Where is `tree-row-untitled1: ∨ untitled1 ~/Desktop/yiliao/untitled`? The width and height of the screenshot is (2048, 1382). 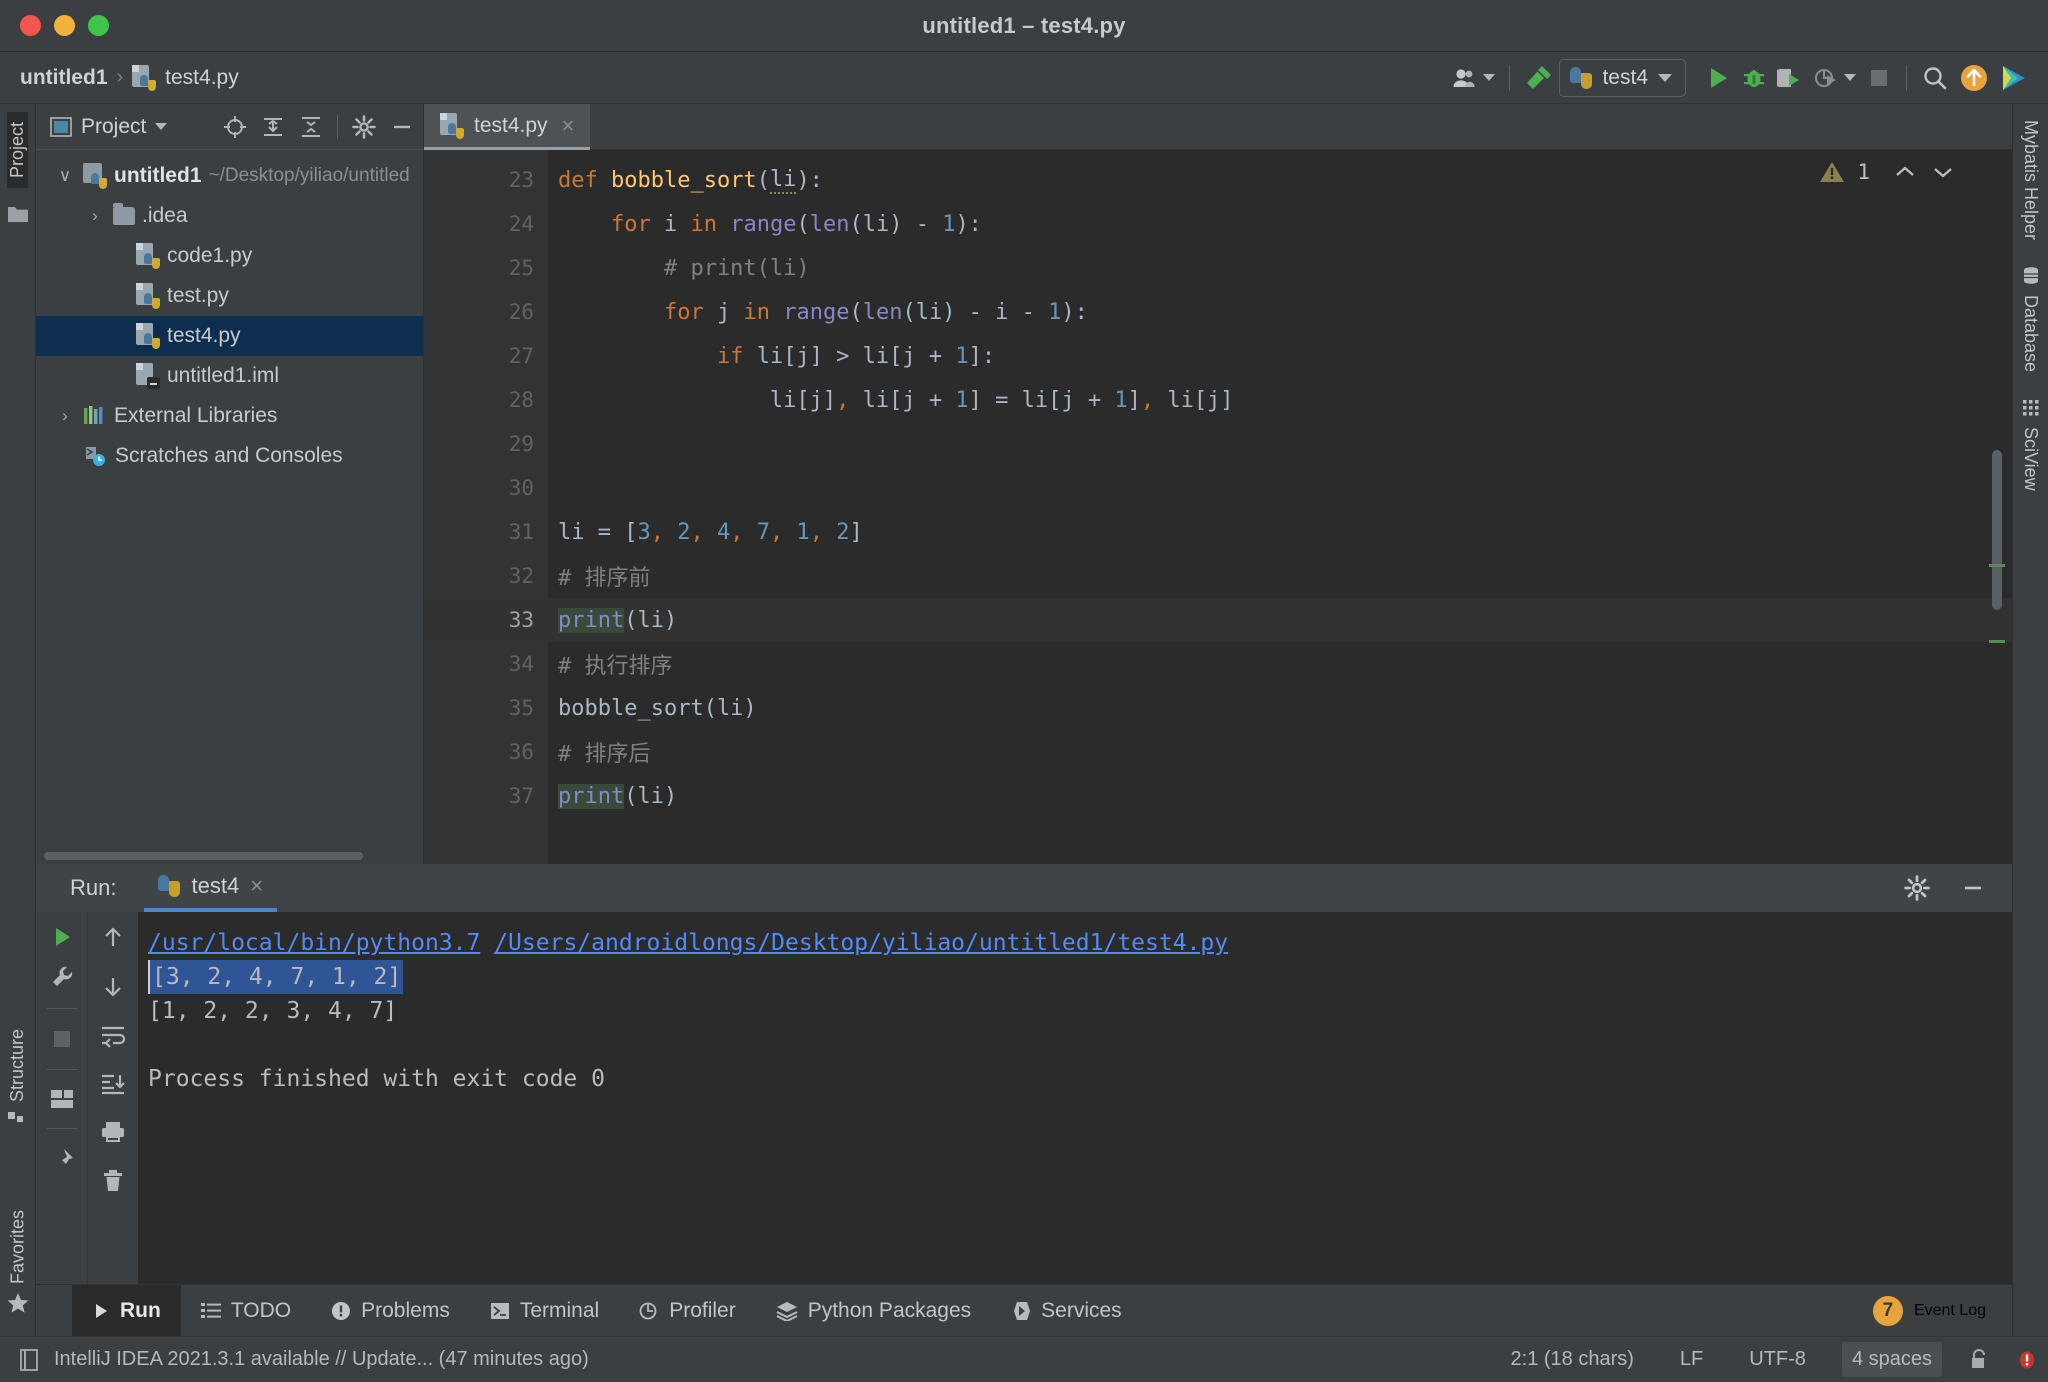 tree-row-untitled1: ∨ untitled1 ~/Desktop/yiliao/untitled is located at coordinates (229, 176).